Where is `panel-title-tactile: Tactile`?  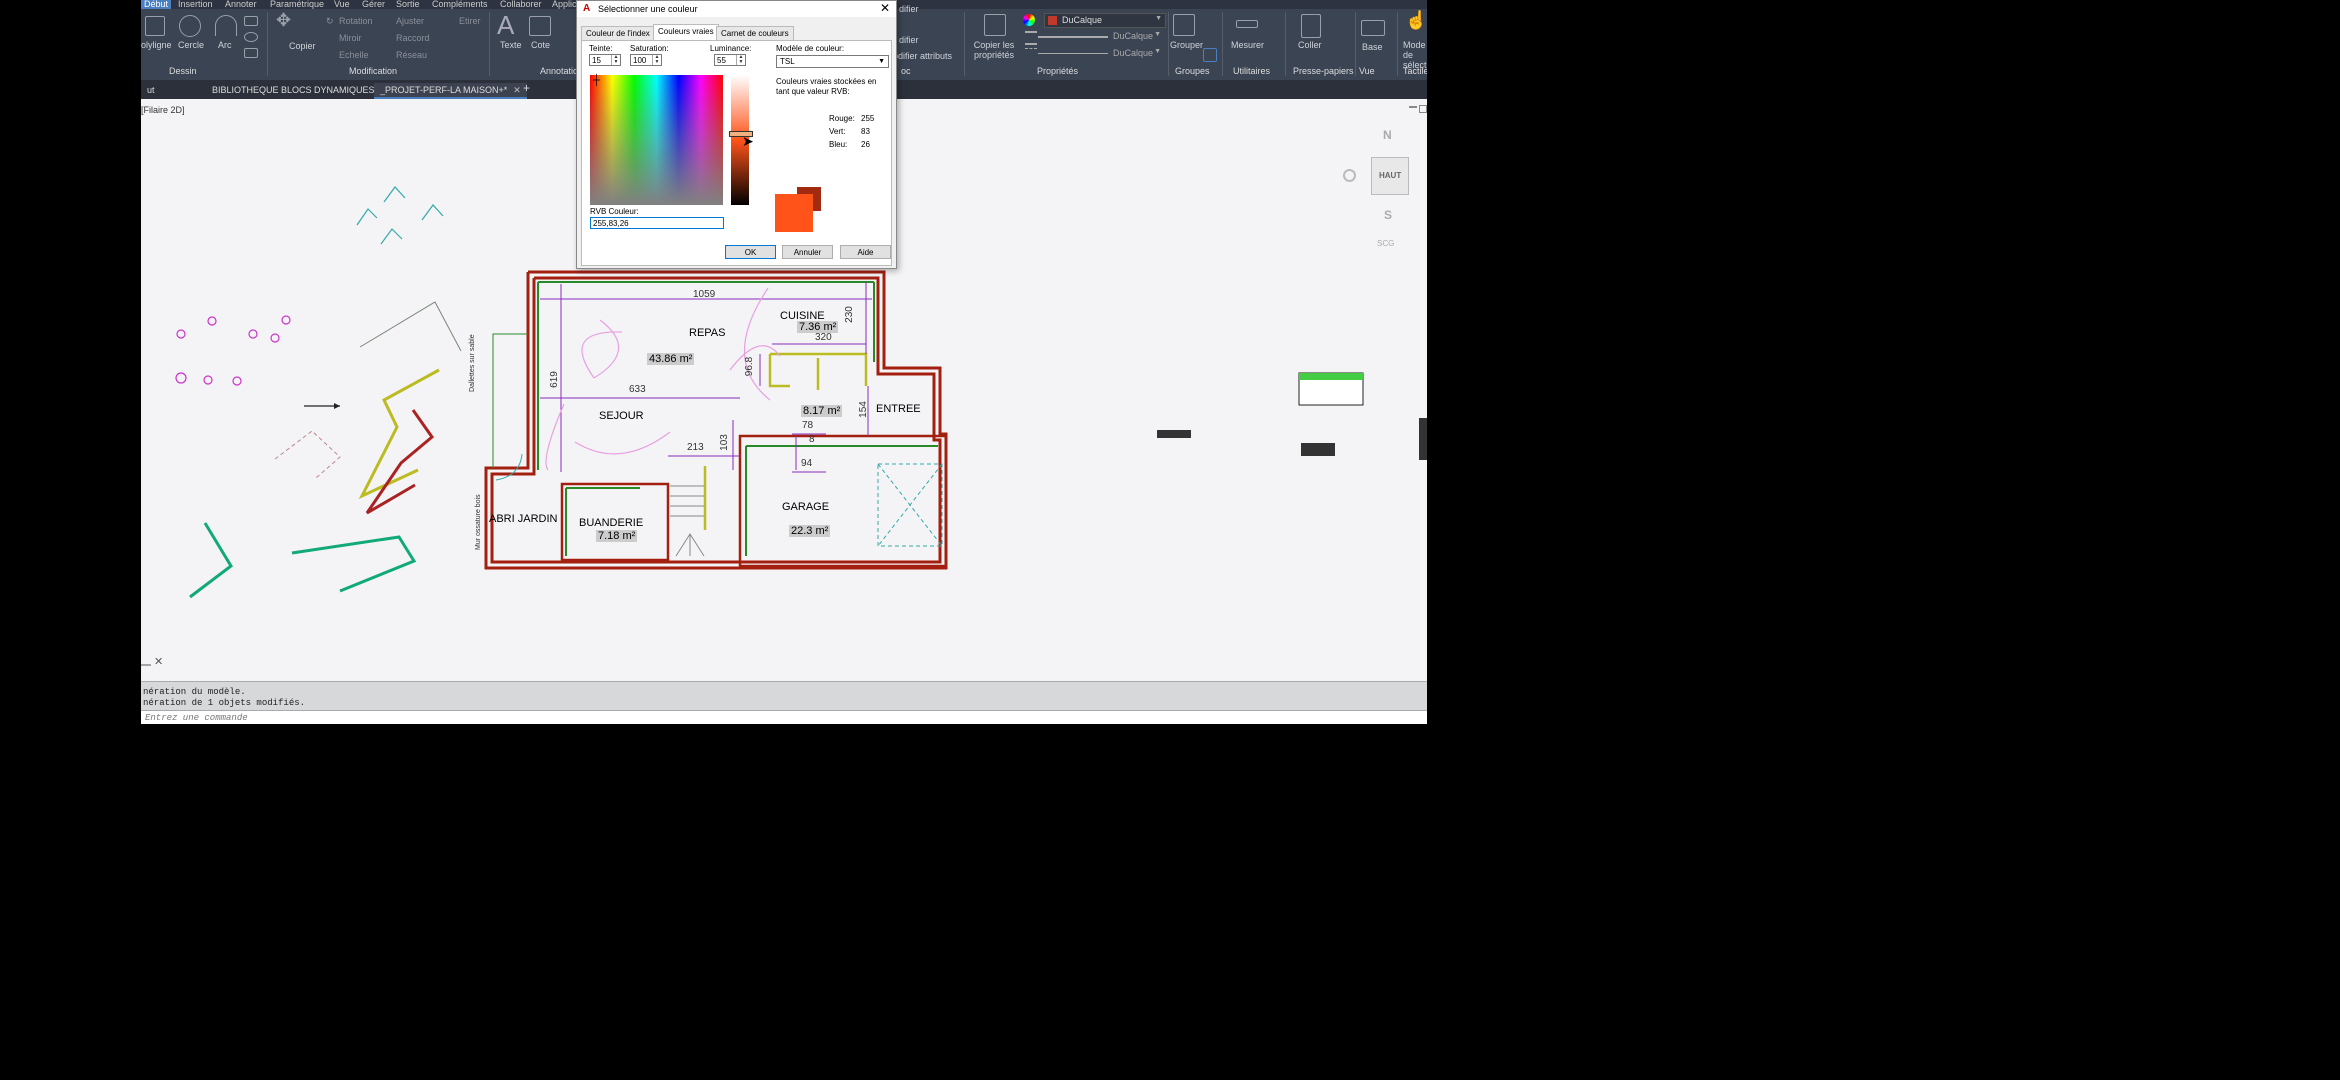 panel-title-tactile: Tactile is located at coordinates (1415, 71).